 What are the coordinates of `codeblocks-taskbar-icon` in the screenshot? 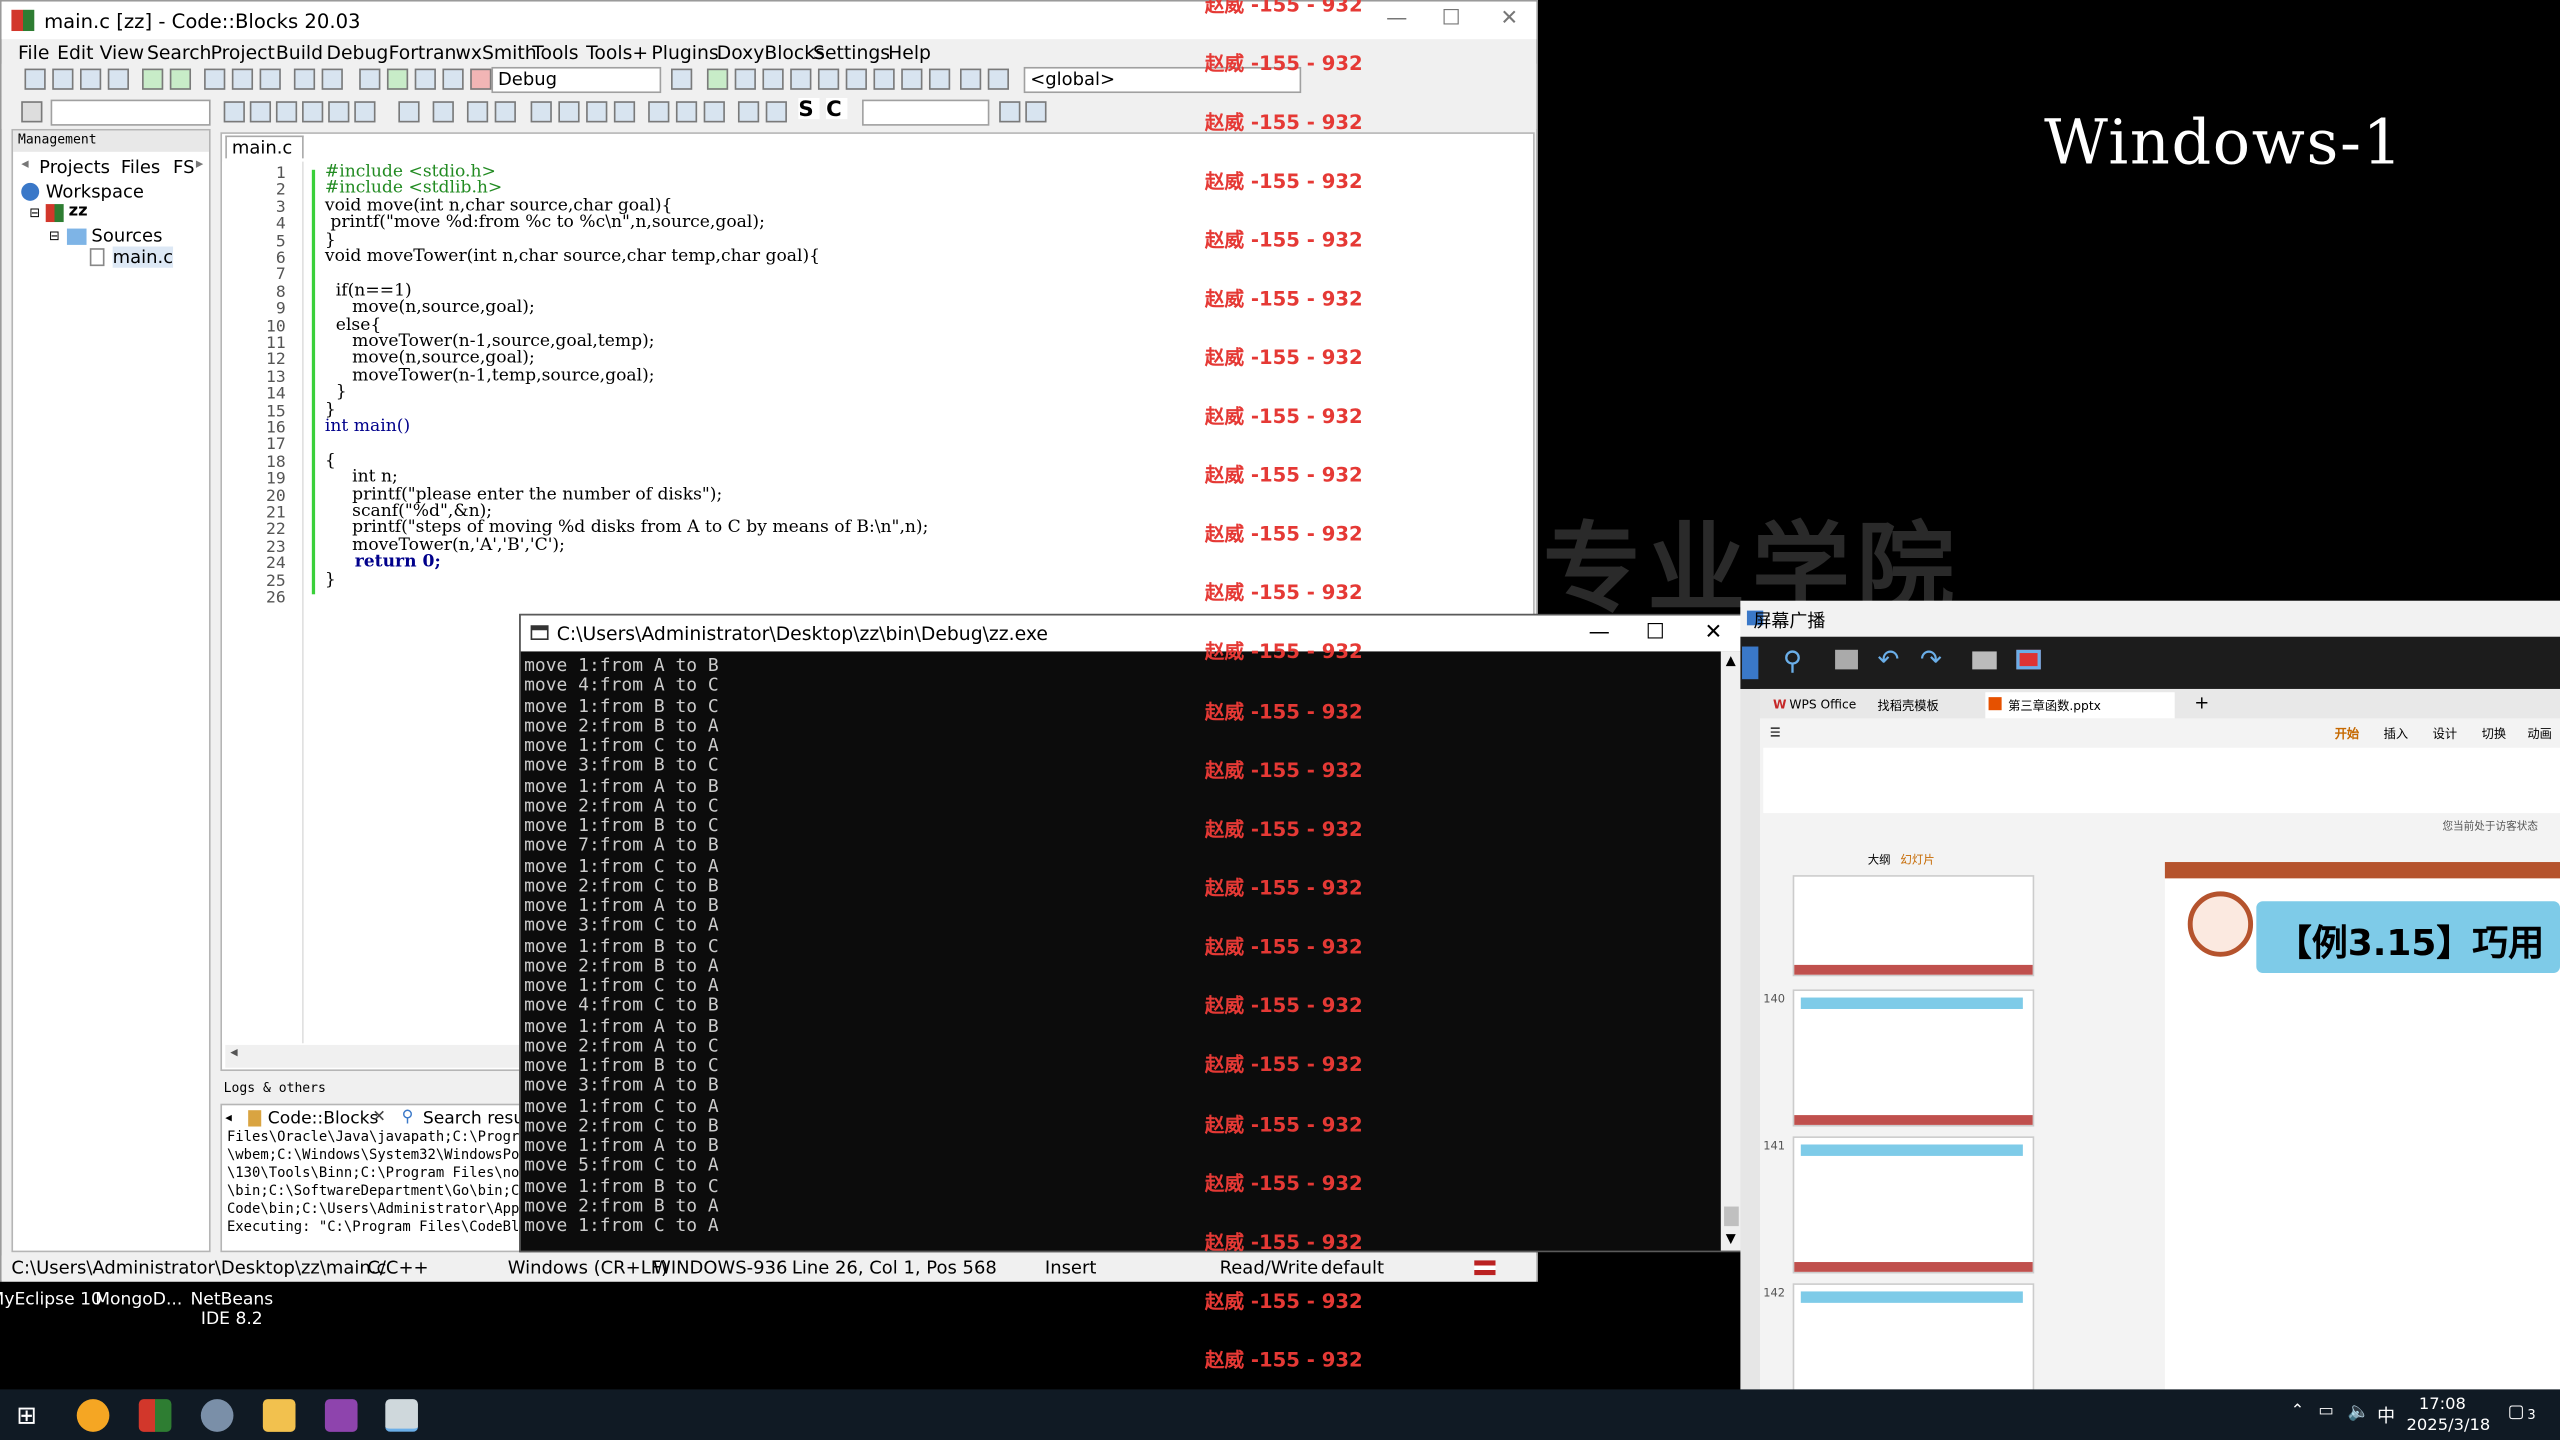 It's located at (155, 1415).